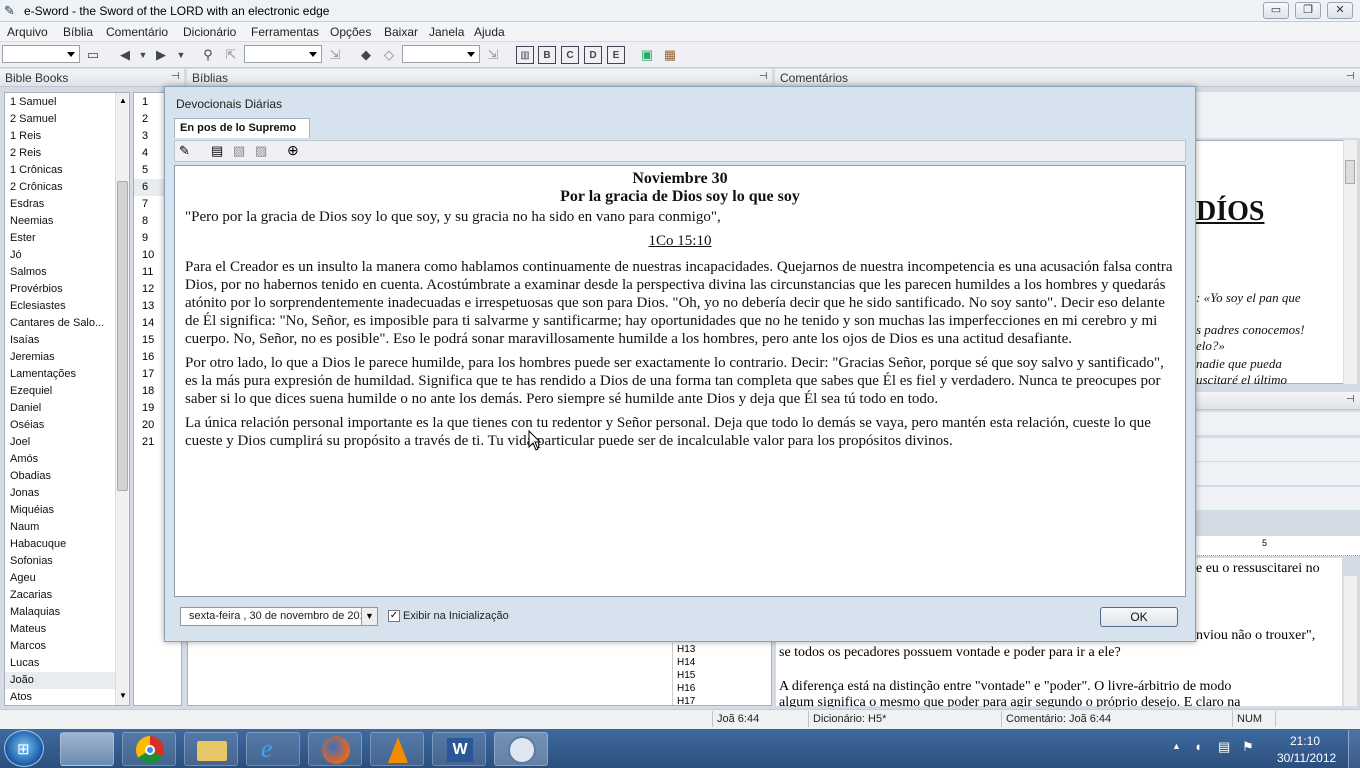  Describe the element at coordinates (1224, 747) in the screenshot. I see `network-icon: ▤` at that location.